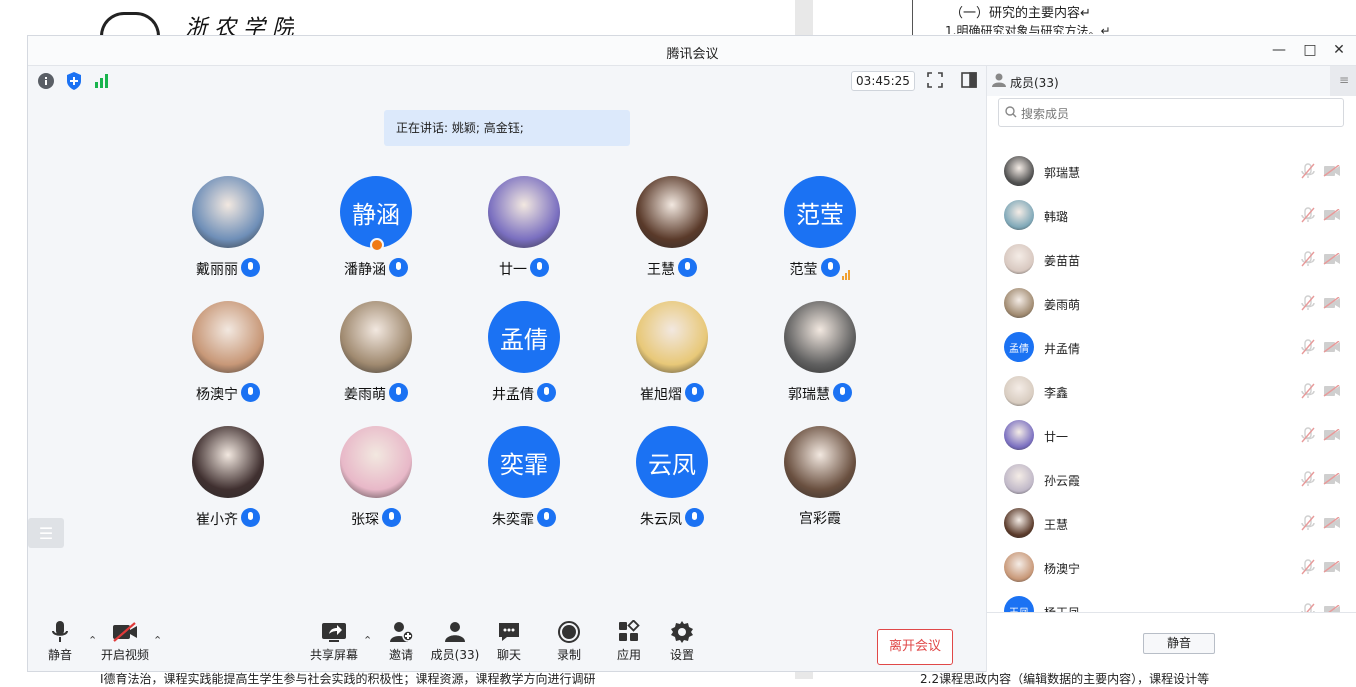 Image resolution: width=1356 pixels, height=687 pixels. What do you see at coordinates (509, 641) in the screenshot?
I see `chat-button: 聊天` at bounding box center [509, 641].